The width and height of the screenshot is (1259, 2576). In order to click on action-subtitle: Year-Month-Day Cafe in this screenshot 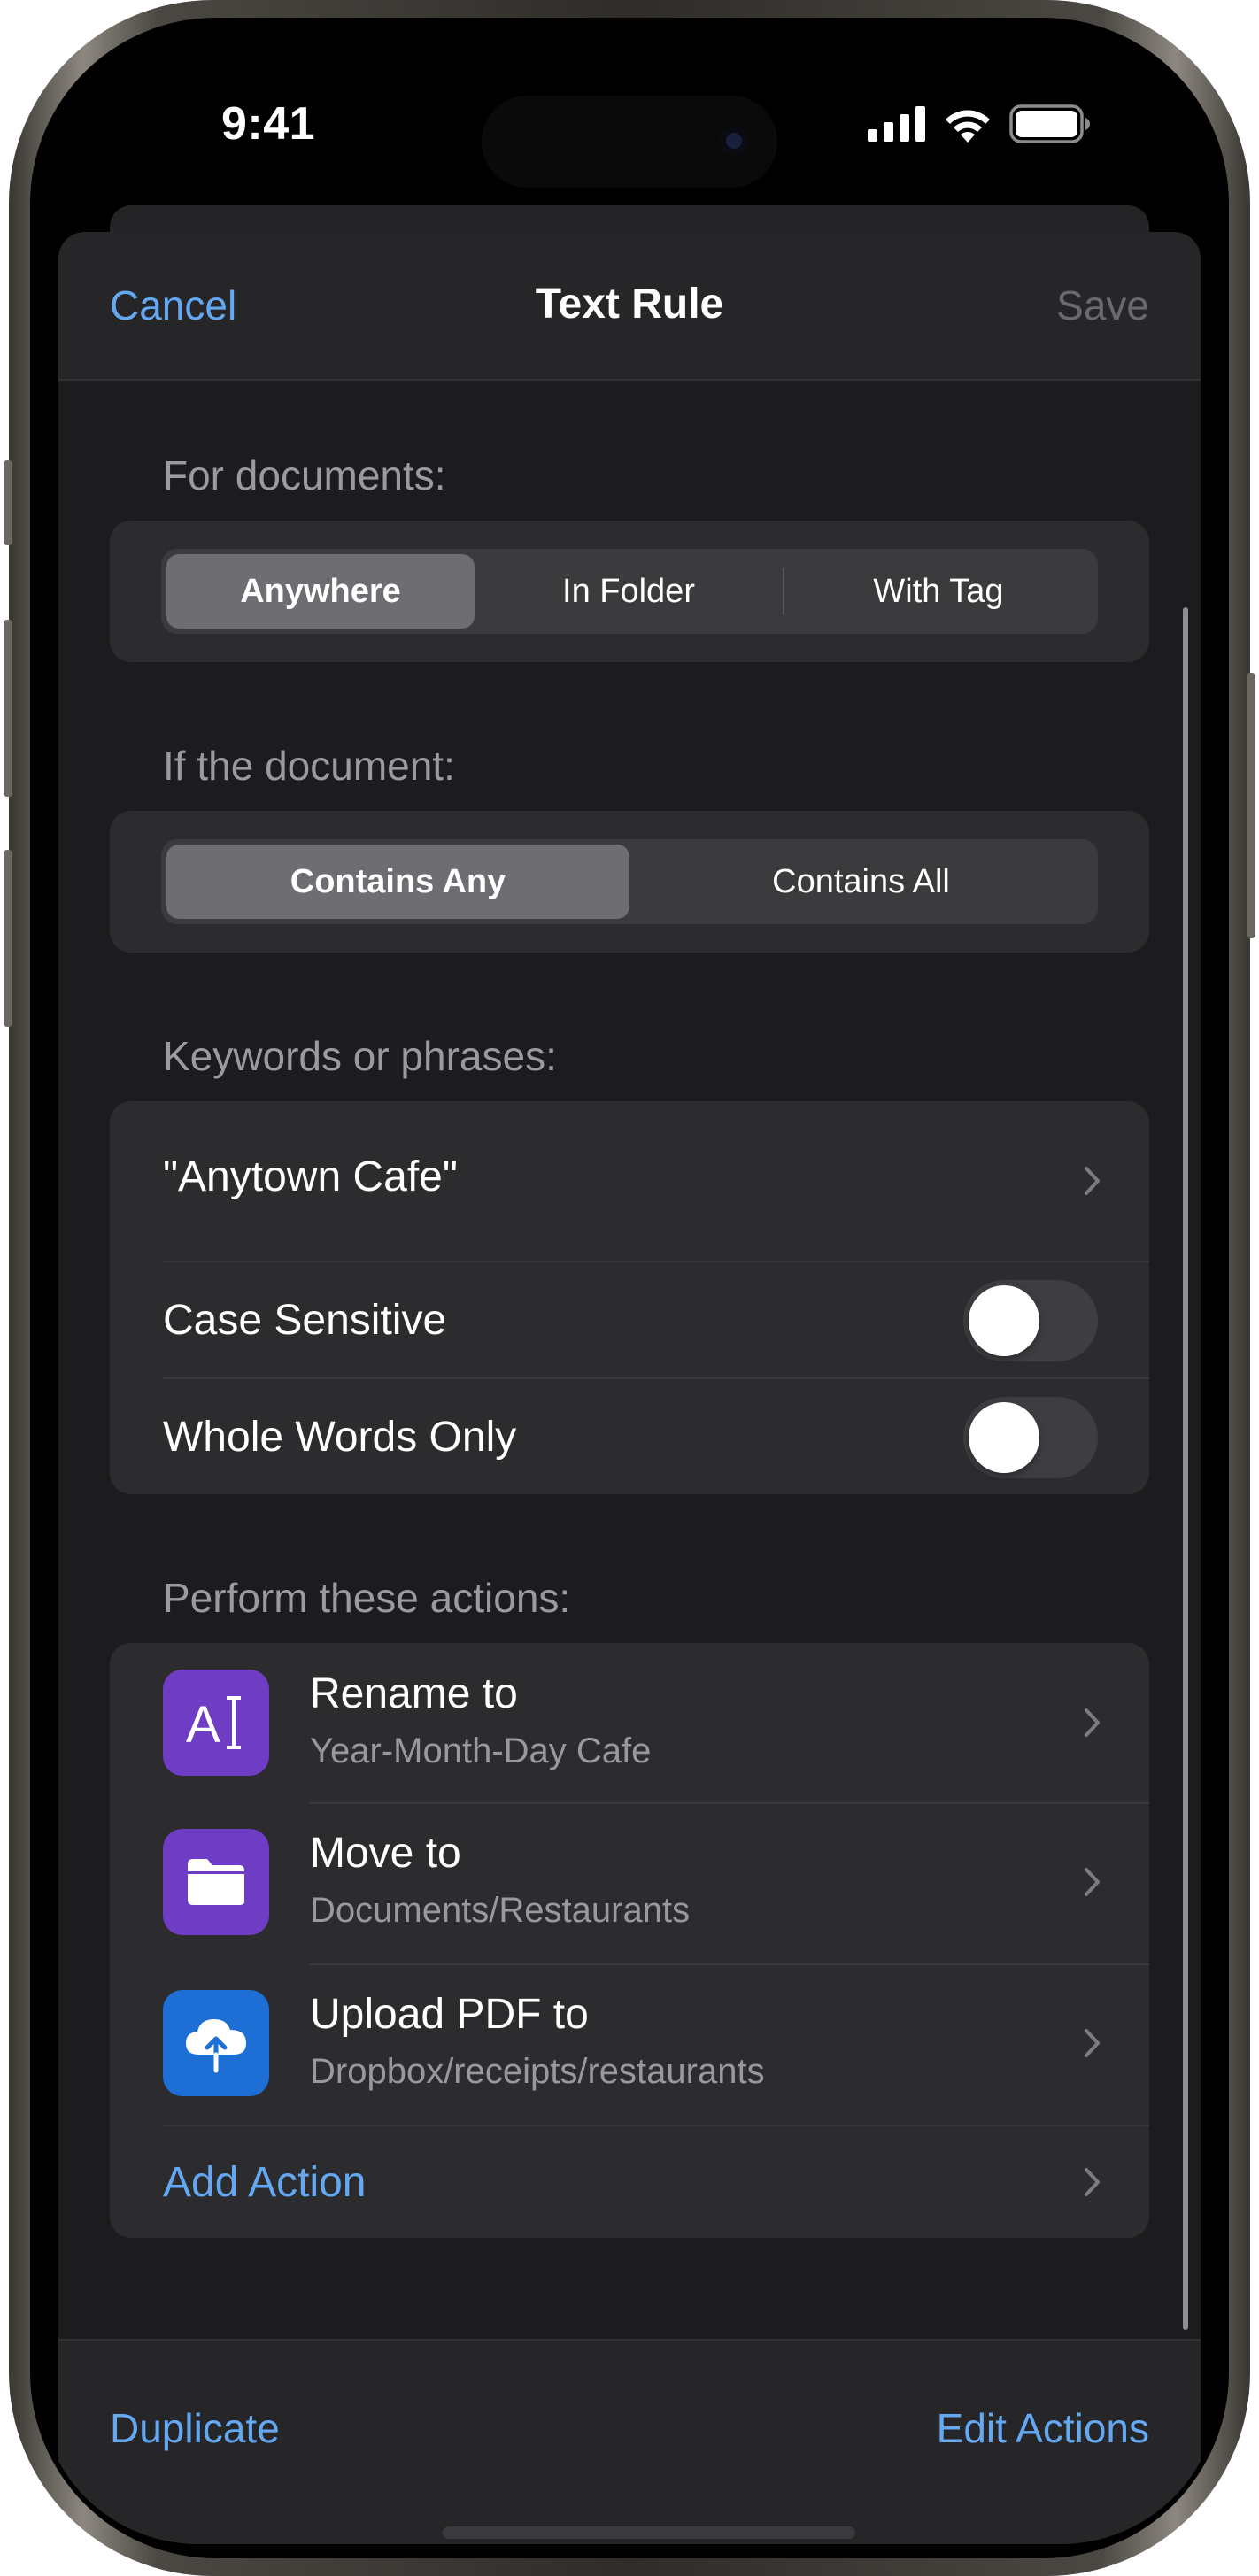, I will do `click(481, 1750)`.